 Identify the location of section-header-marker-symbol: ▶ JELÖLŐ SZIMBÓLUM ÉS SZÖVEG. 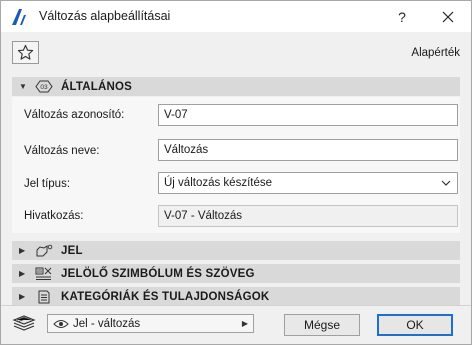
(236, 273).